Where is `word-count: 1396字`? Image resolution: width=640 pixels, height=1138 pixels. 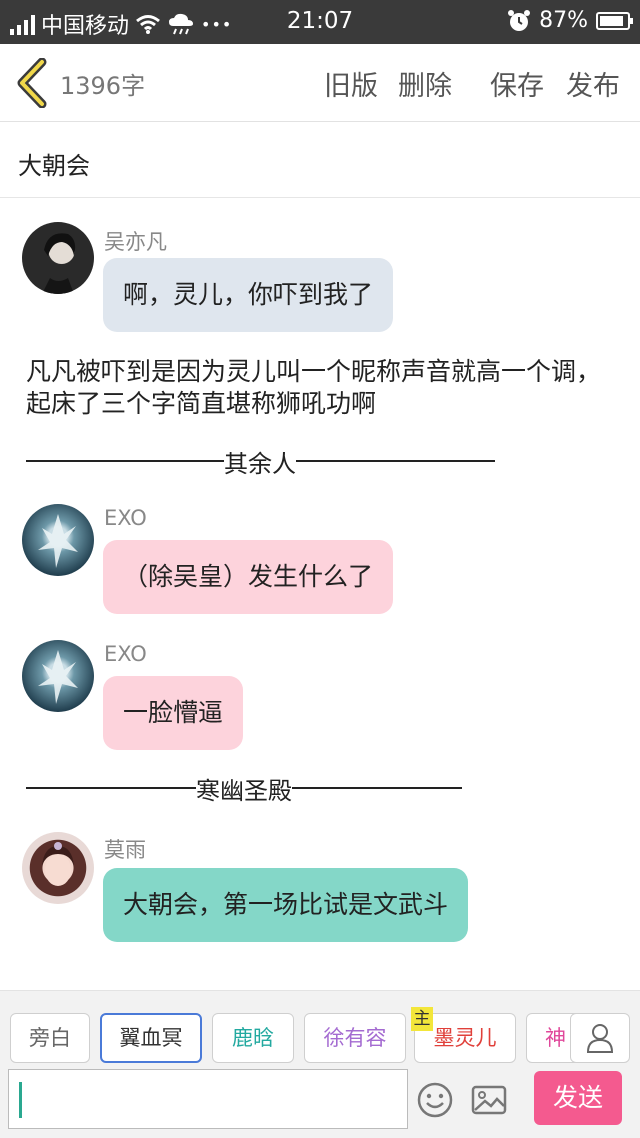
word-count: 1396字 is located at coordinates (103, 86).